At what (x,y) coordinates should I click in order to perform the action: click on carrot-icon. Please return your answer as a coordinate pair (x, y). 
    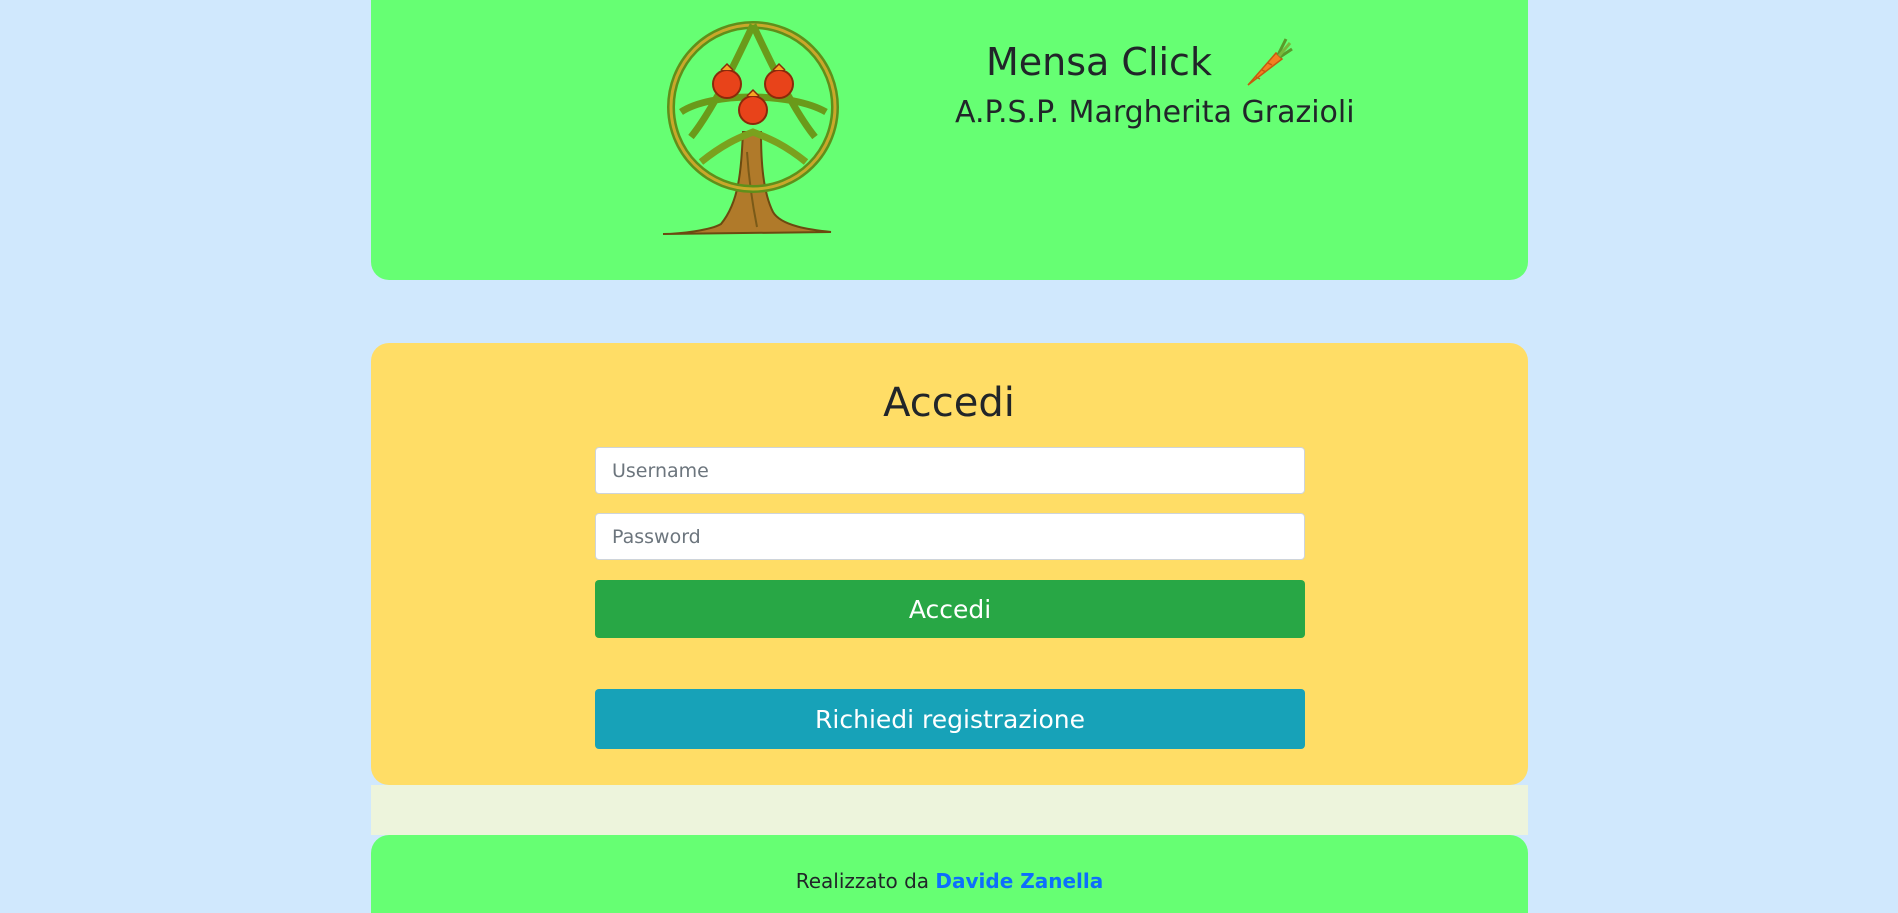
    Looking at the image, I should click on (1270, 62).